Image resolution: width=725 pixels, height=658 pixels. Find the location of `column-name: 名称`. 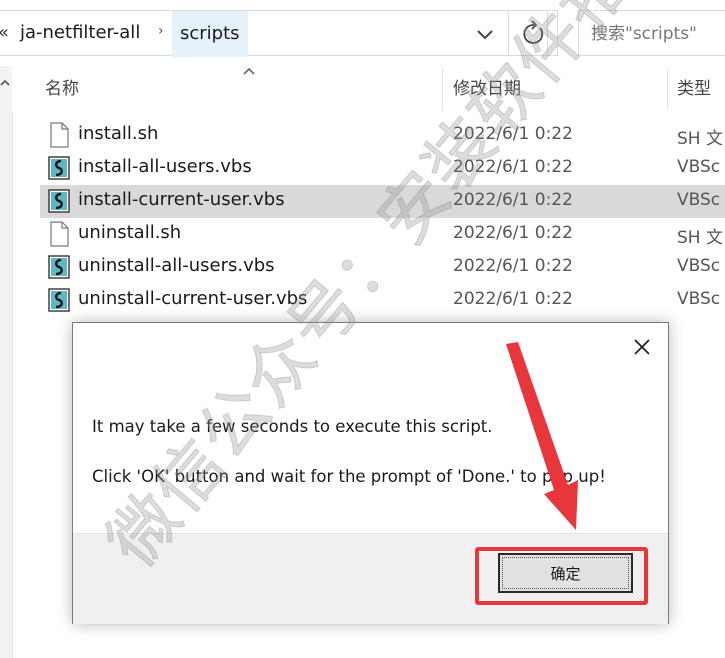

column-name: 名称 is located at coordinates (62, 89).